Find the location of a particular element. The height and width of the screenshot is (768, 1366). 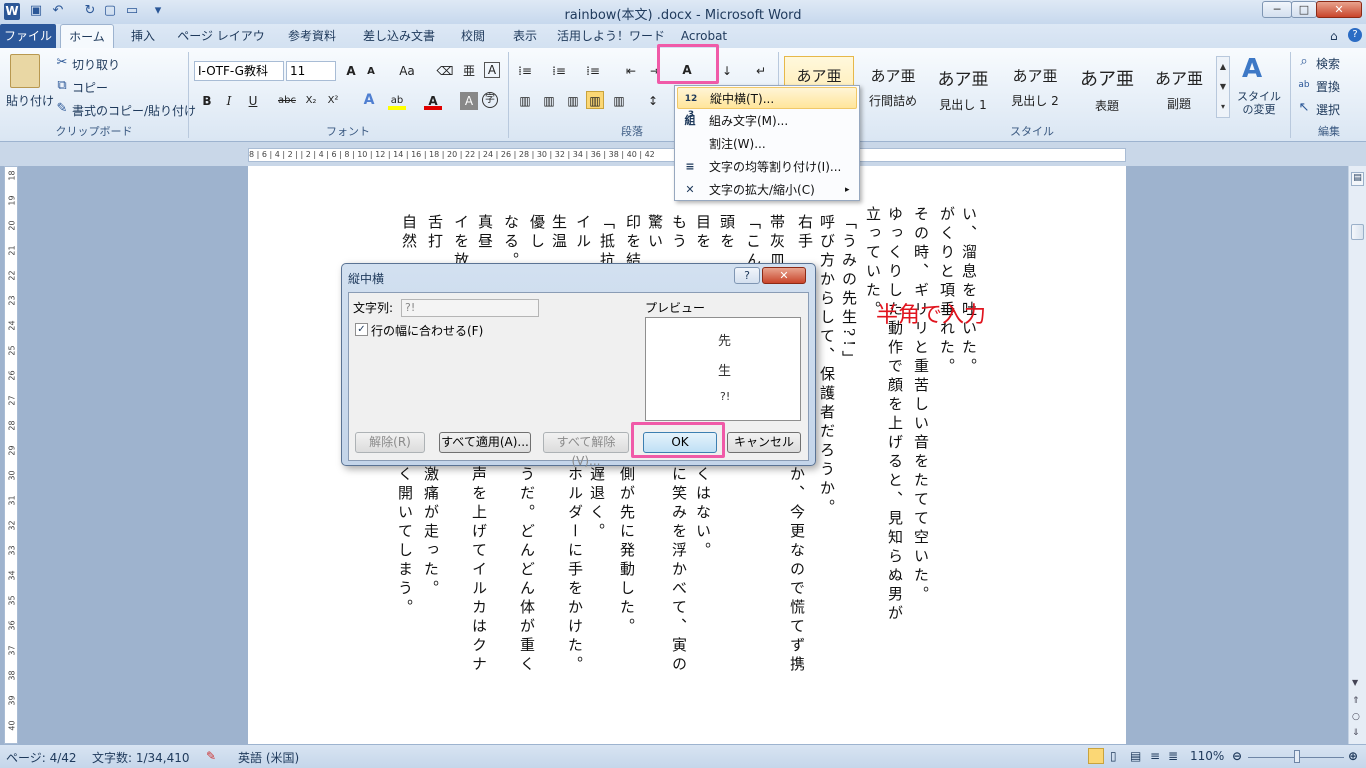

outline-icon: ≡ is located at coordinates (1155, 756).